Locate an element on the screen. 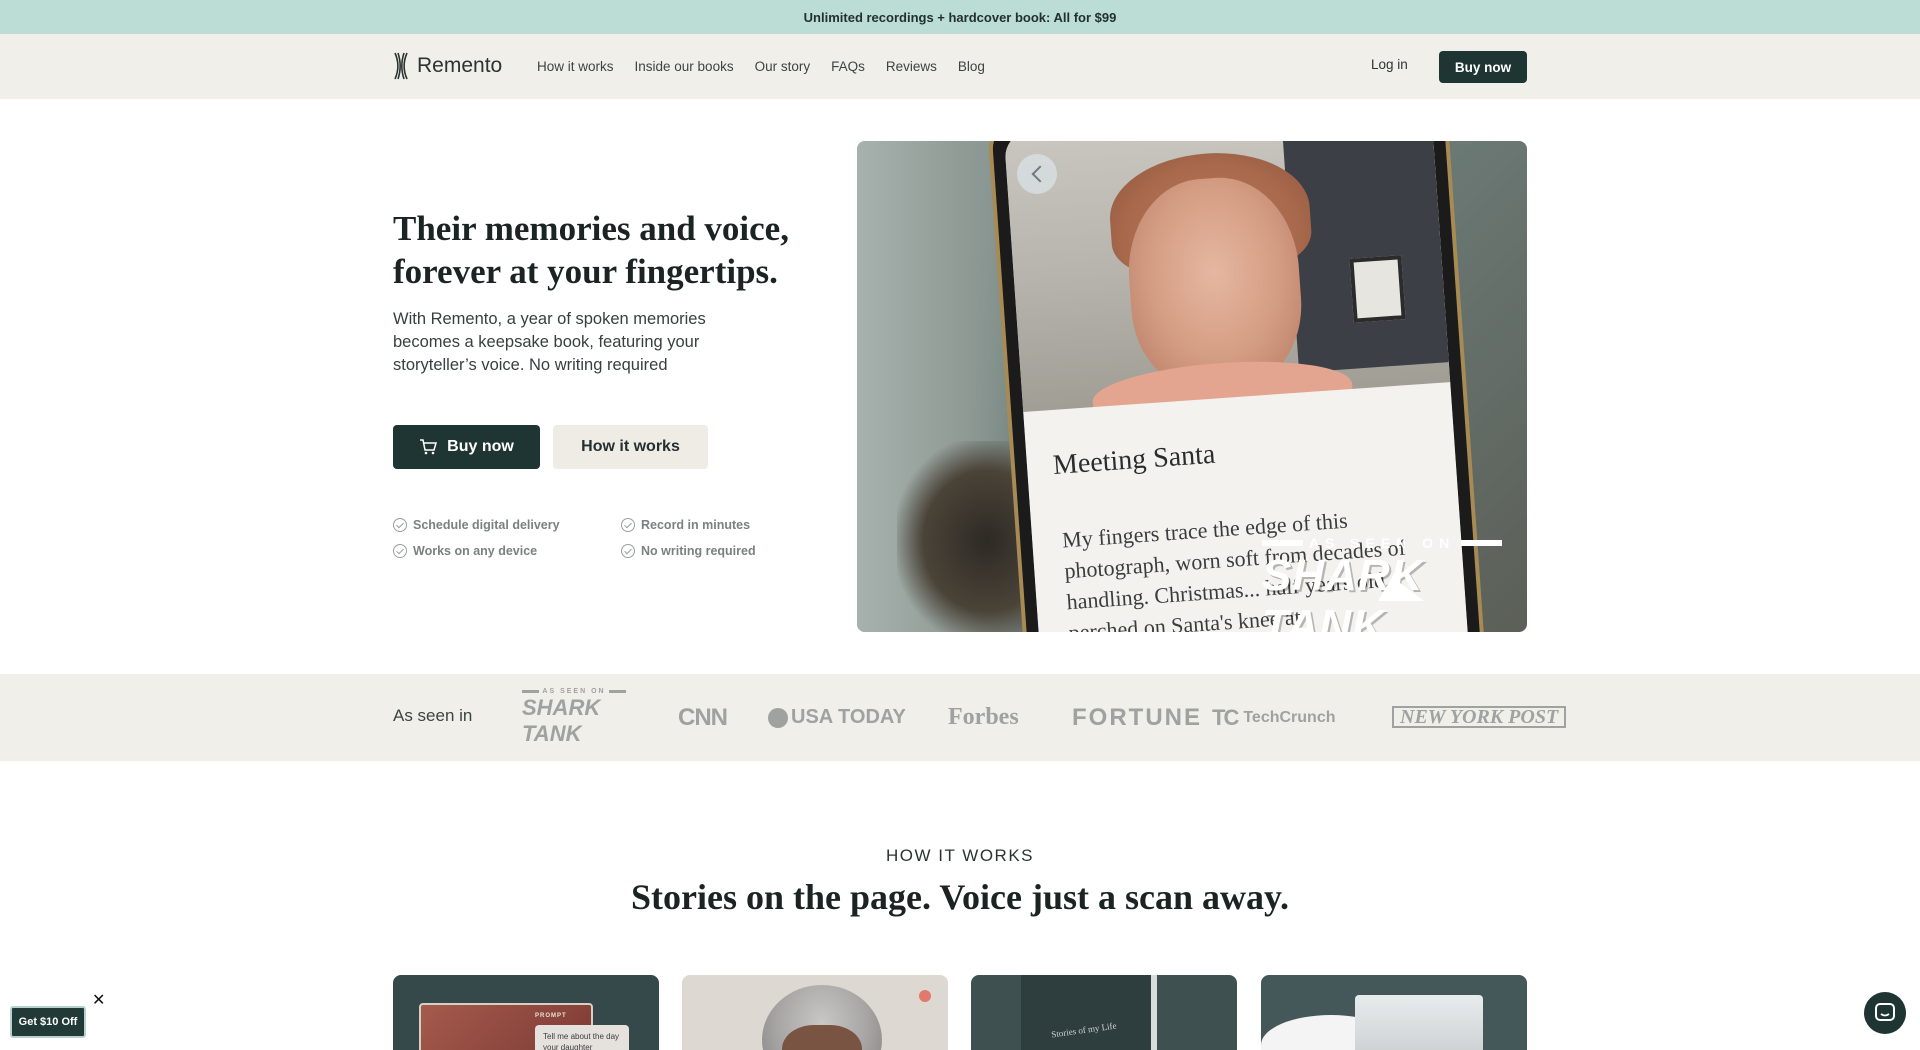 This screenshot has width=1920, height=1050. press-shark-big: SHARK TANK is located at coordinates (561, 720).